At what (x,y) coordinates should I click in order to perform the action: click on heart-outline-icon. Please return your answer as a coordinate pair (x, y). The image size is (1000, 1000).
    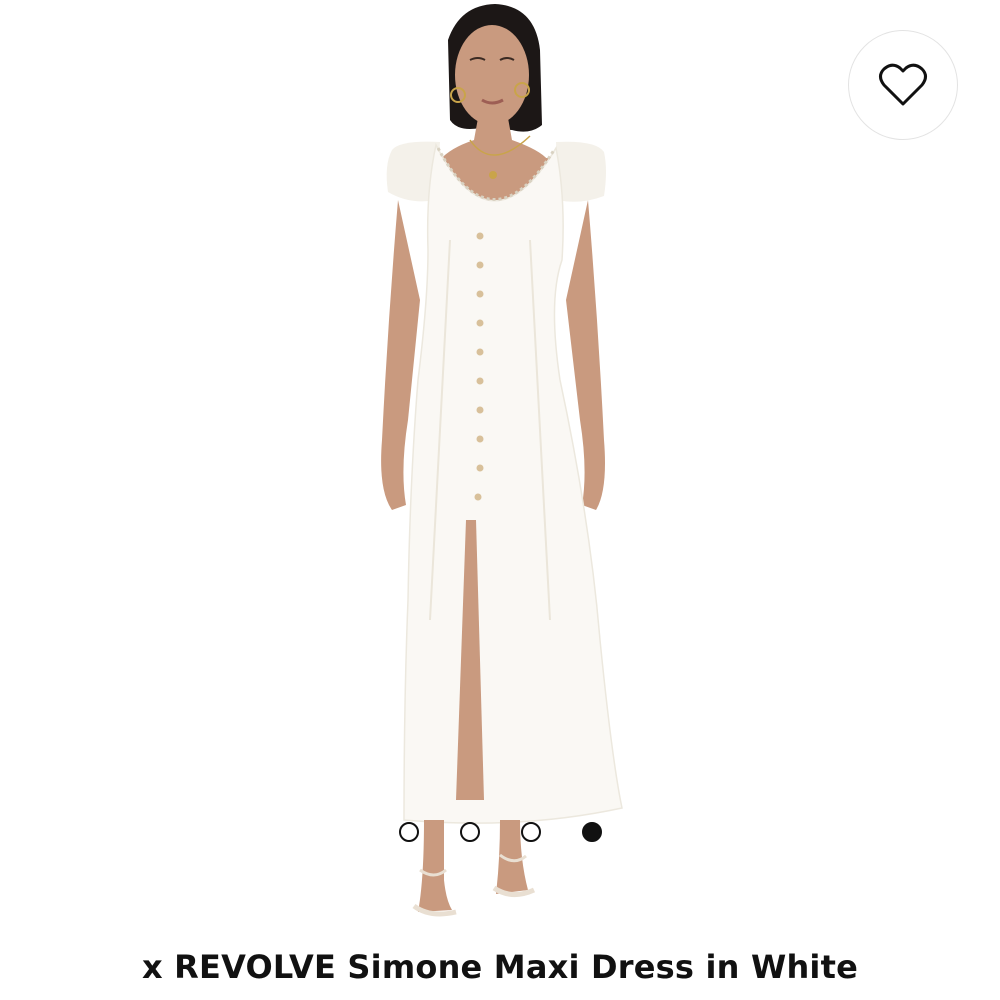
    Looking at the image, I should click on (903, 84).